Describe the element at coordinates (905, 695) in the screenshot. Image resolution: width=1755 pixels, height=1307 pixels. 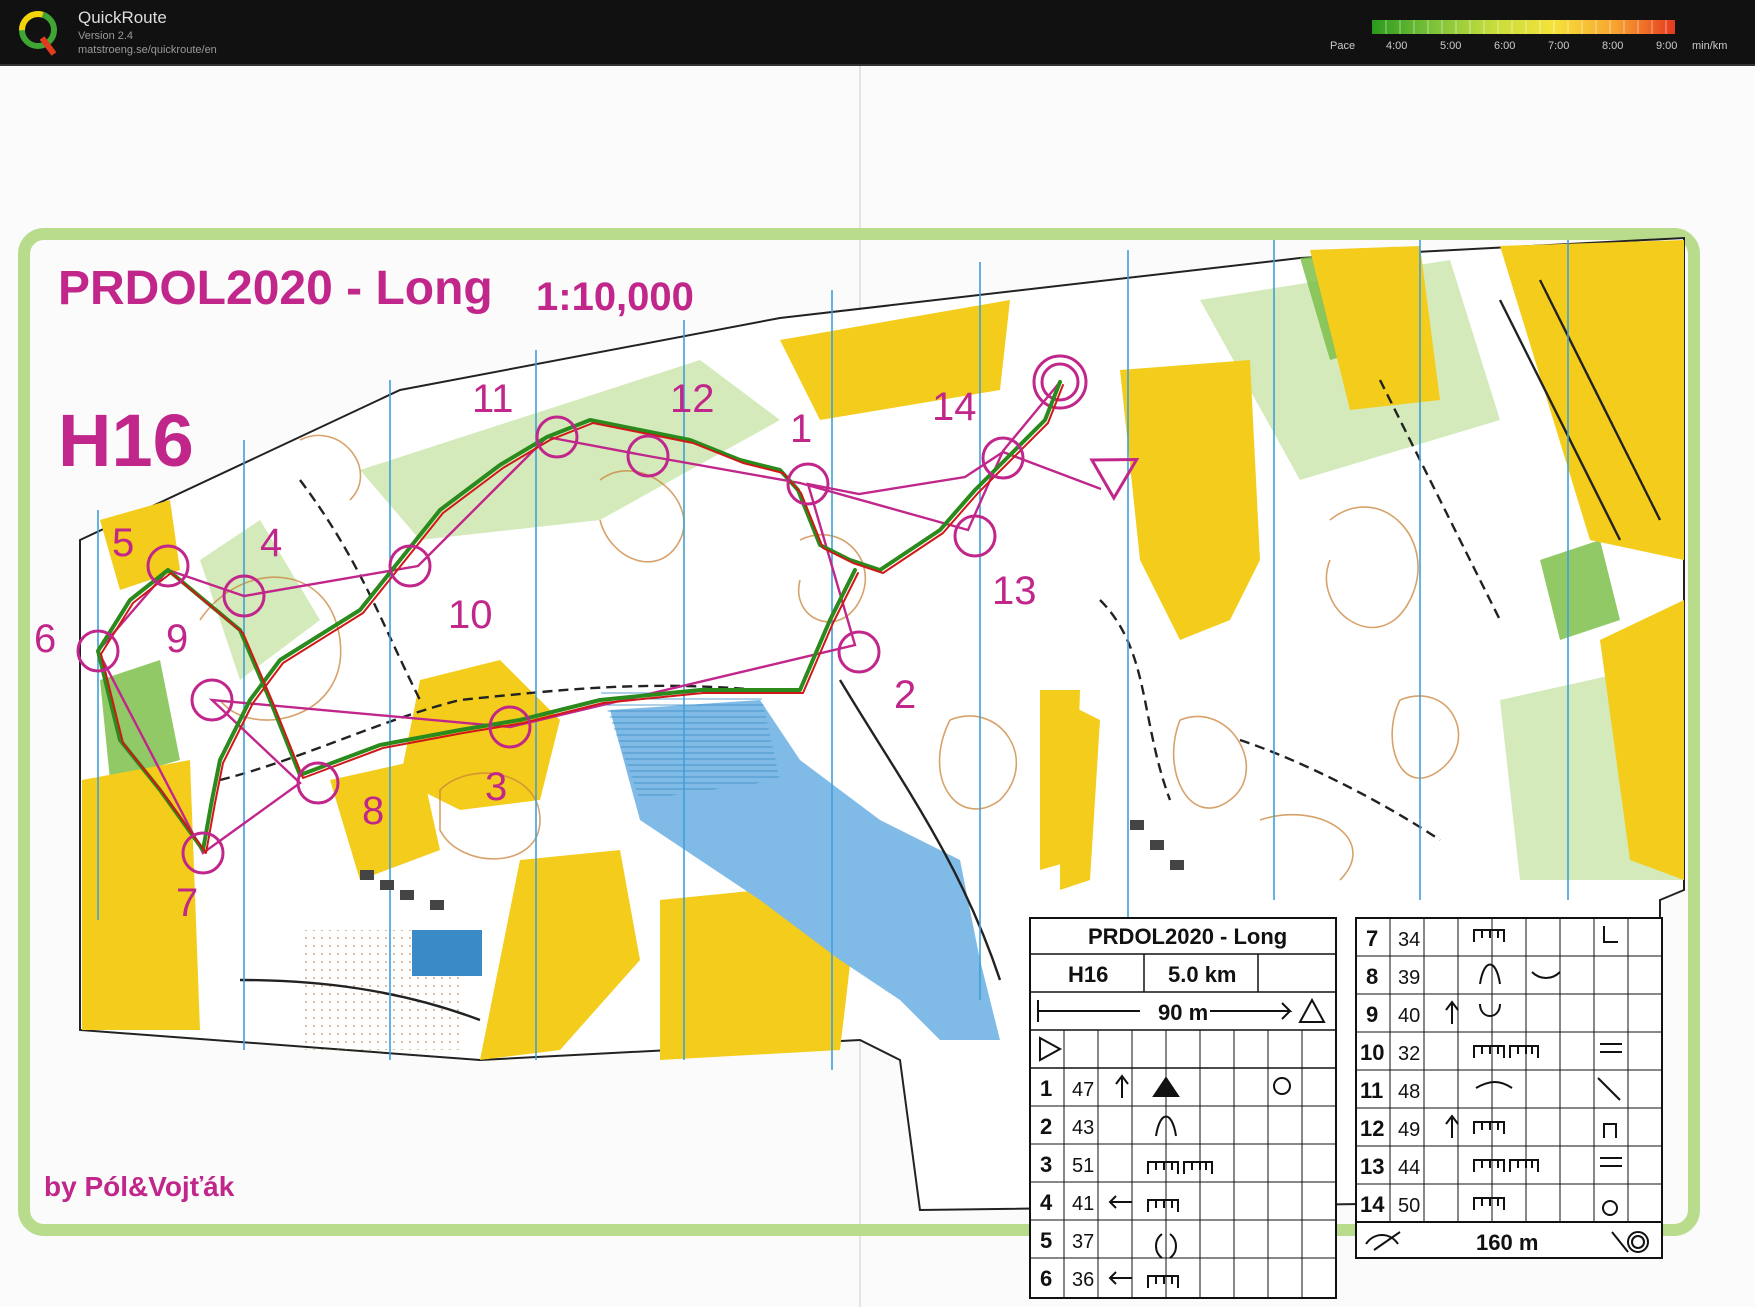
I see `control-2-number: 2` at that location.